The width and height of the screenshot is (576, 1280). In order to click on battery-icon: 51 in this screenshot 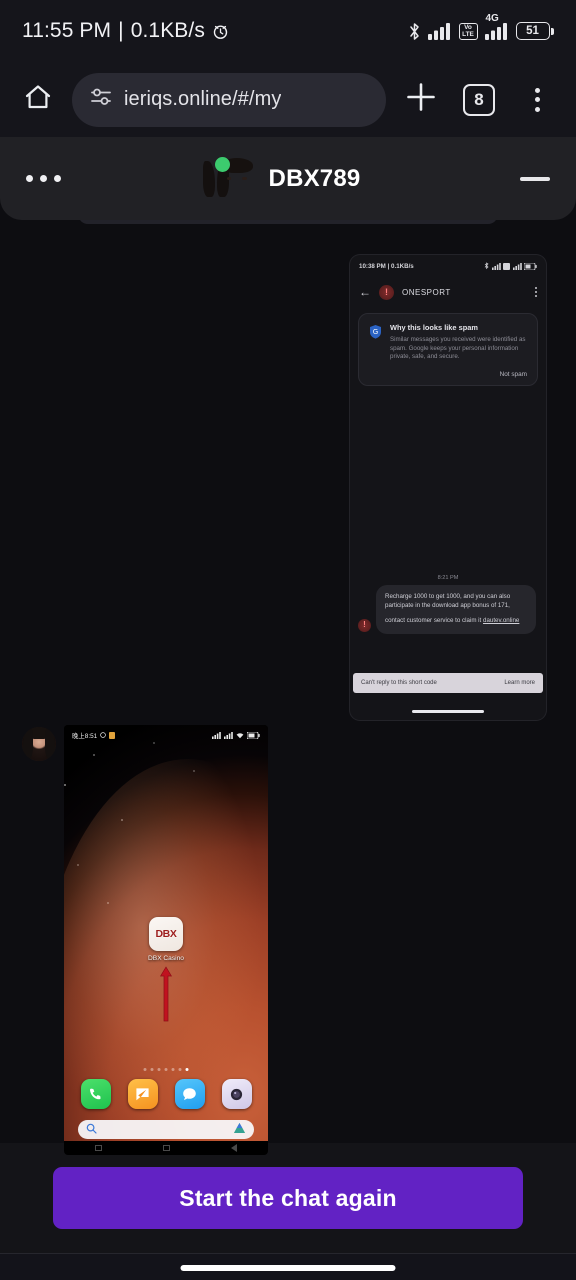, I will do `click(534, 31)`.